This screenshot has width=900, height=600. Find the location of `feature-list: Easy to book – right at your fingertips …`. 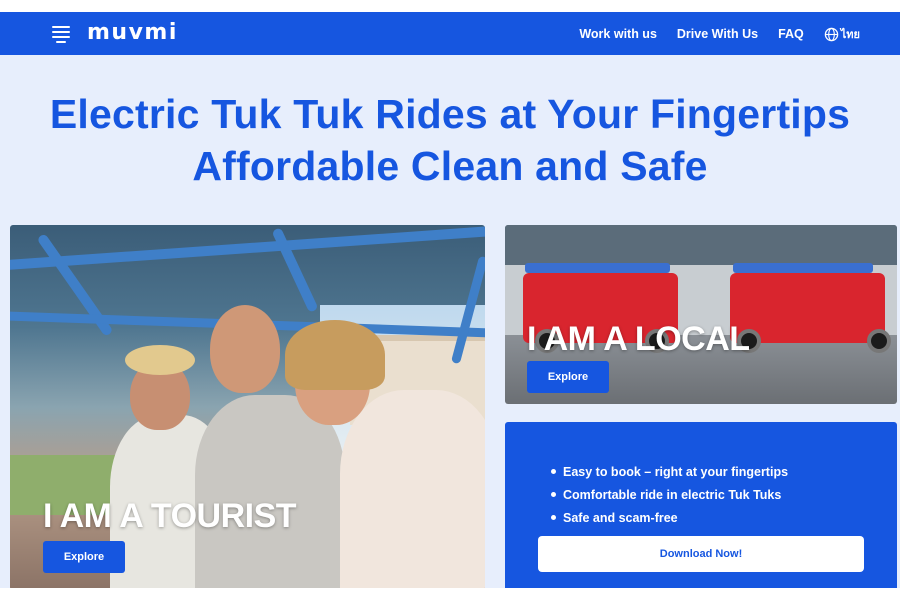

feature-list: Easy to book – right at your fingertips … is located at coordinates (669, 494).